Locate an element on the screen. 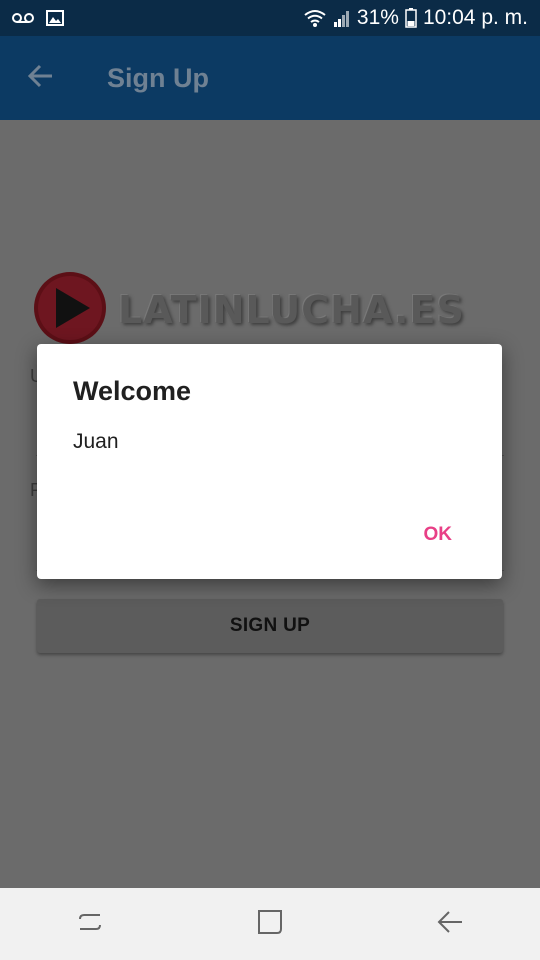 The height and width of the screenshot is (960, 540). dialog-message: Juan is located at coordinates (96, 441).